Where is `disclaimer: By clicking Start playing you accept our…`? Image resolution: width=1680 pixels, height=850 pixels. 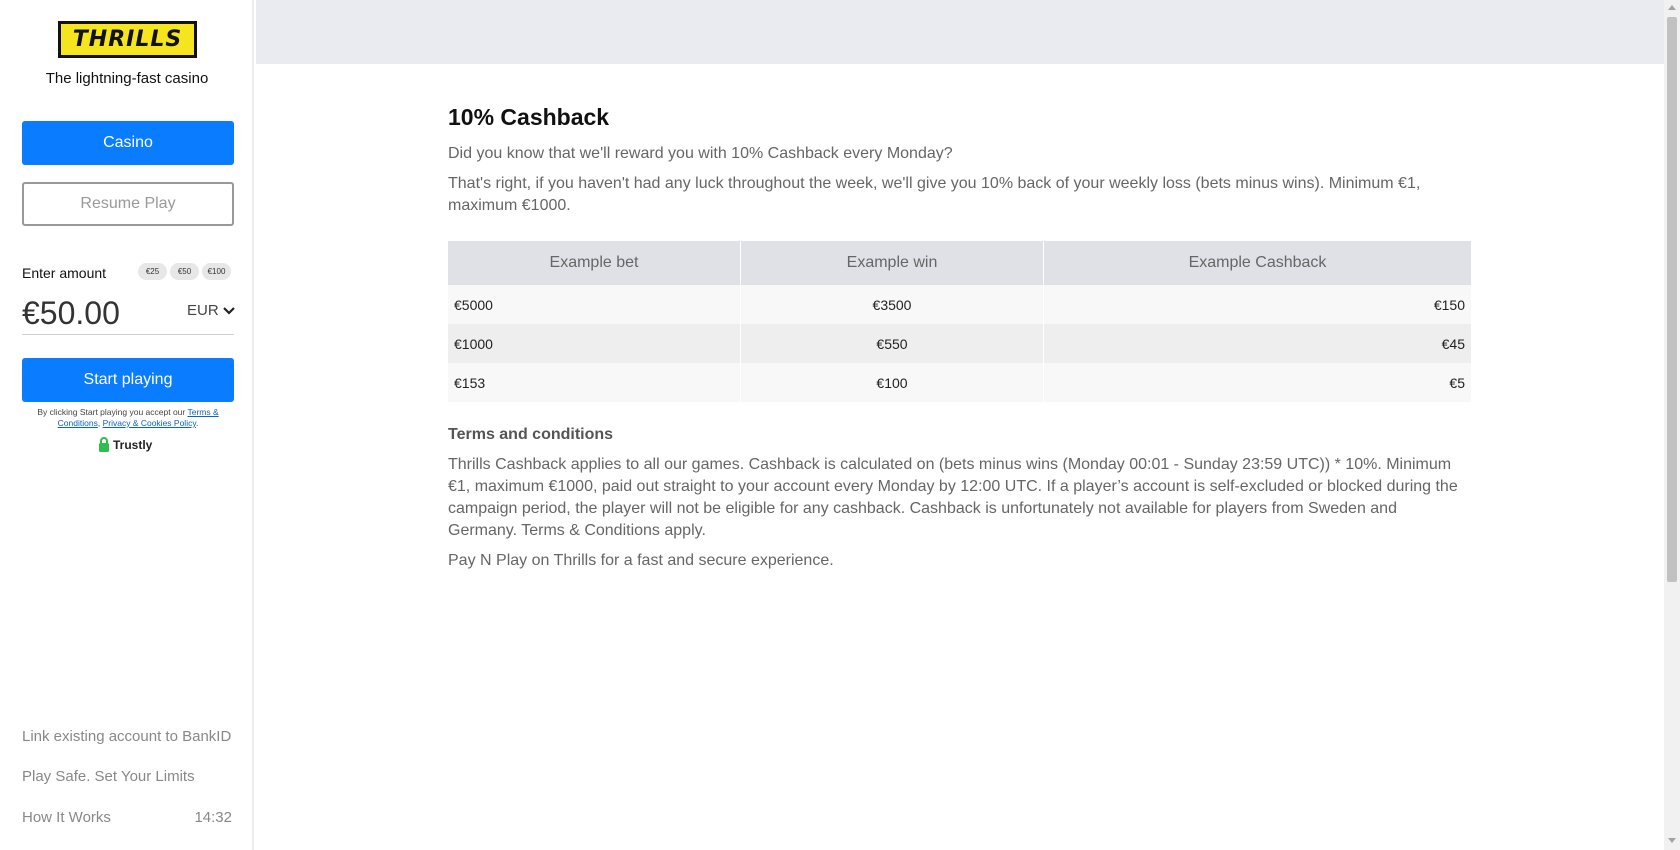 disclaimer: By clicking Start playing you accept our… is located at coordinates (128, 417).